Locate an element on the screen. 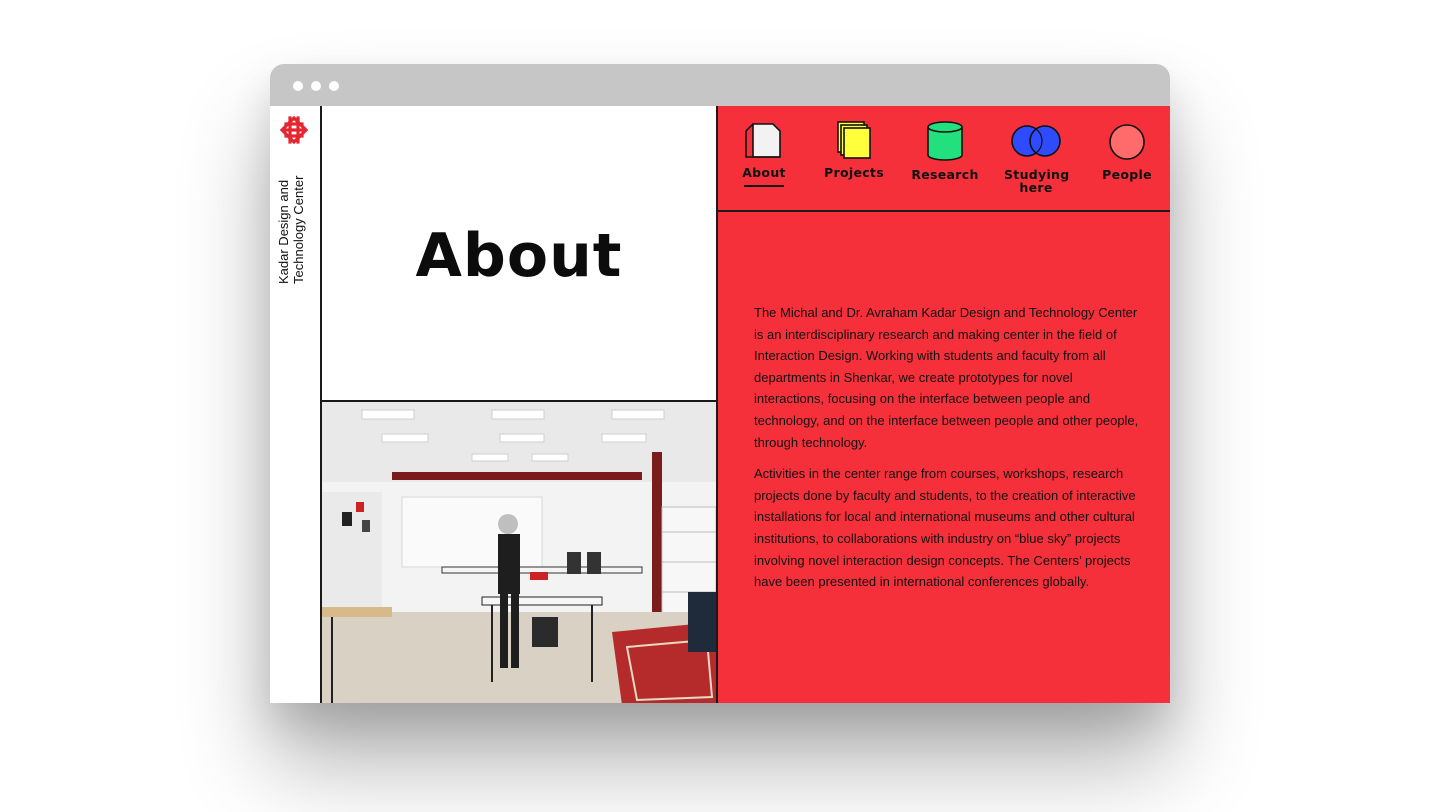 This screenshot has height=812, width=1440. nav-label-research: Research is located at coordinates (945, 174).